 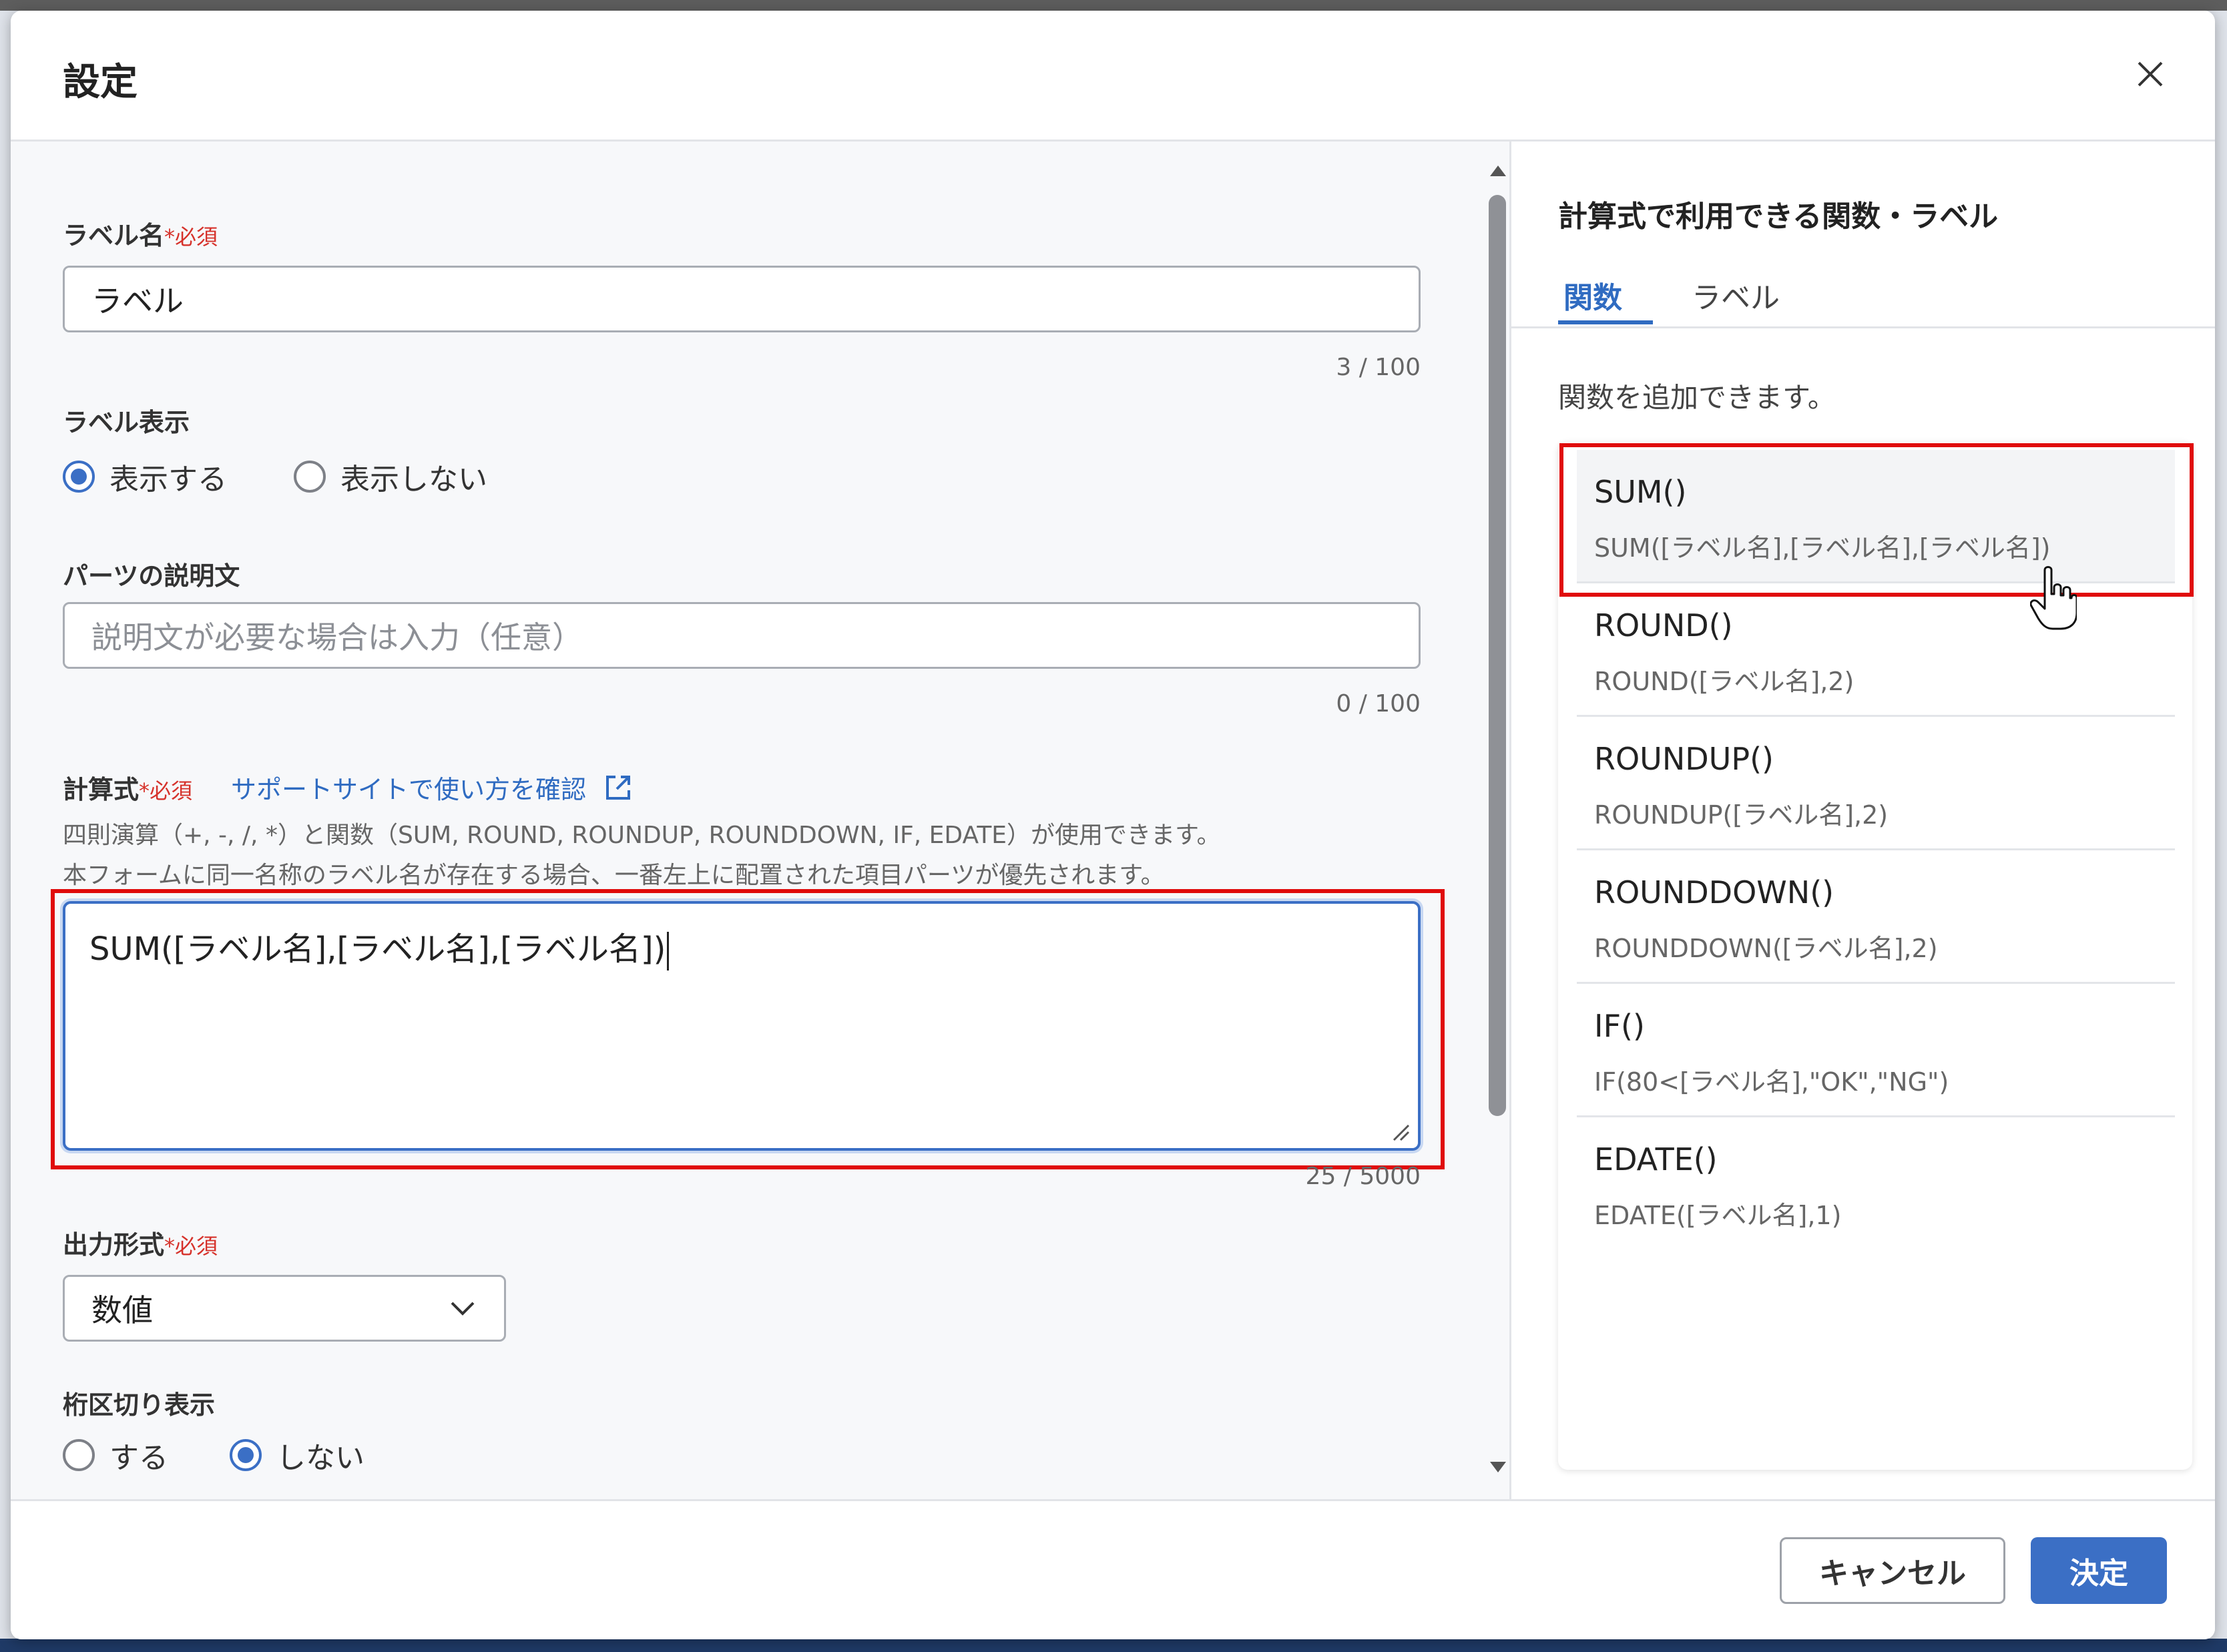 I want to click on dialog-footer: キャンセル 決定, so click(x=1113, y=1569).